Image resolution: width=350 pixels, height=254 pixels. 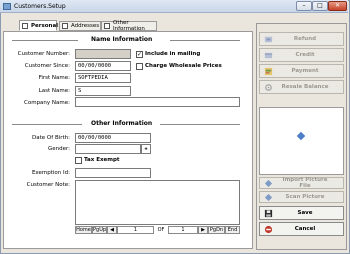 What do you see at coordinates (50, 173) in the screenshot?
I see `exemption-id-label: Exemption Id:` at bounding box center [50, 173].